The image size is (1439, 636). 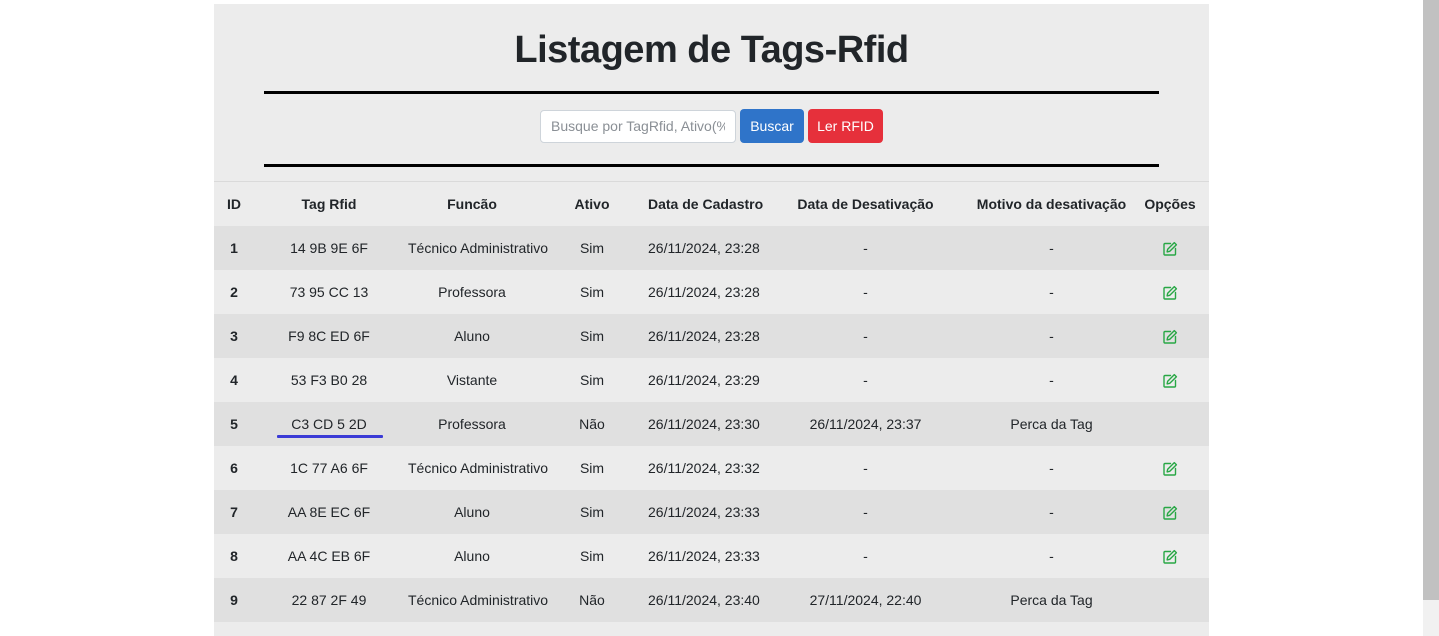 I want to click on page-title: Listagem de Tags-Rfid, so click(x=711, y=50).